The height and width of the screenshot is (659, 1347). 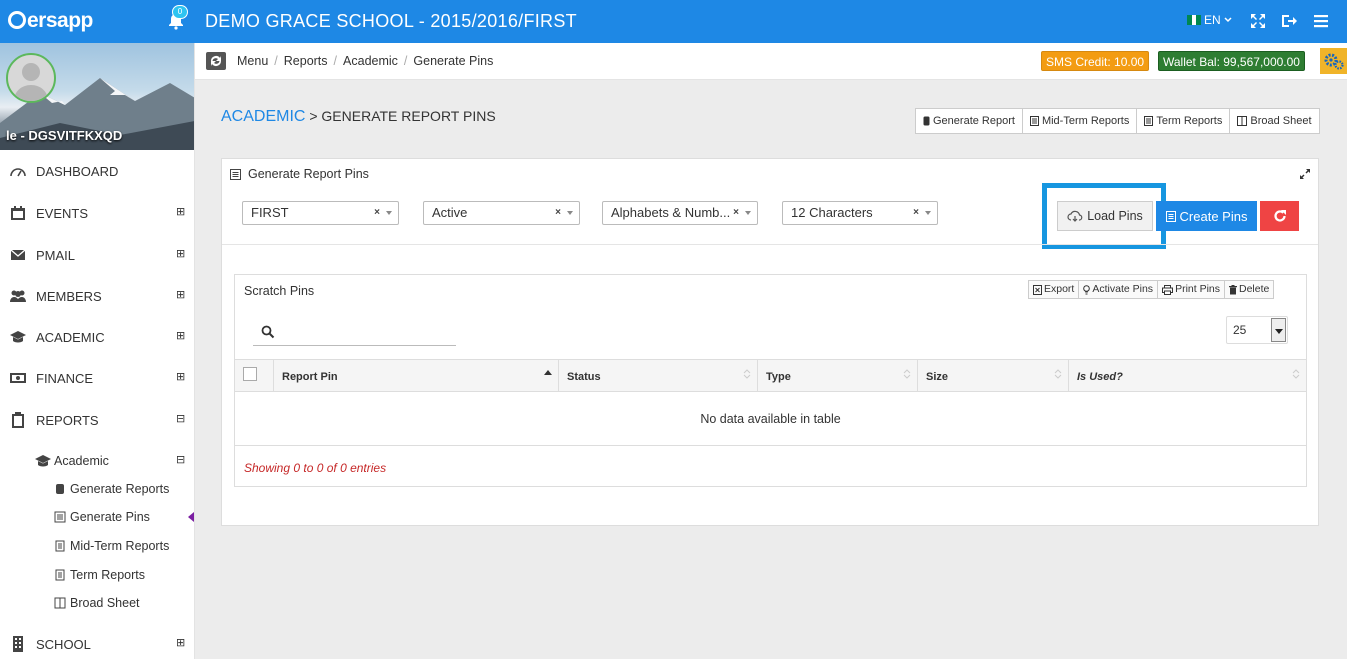 I want to click on sidebar-subitem-broad-sheet: Broad Sheet, so click(x=97, y=603).